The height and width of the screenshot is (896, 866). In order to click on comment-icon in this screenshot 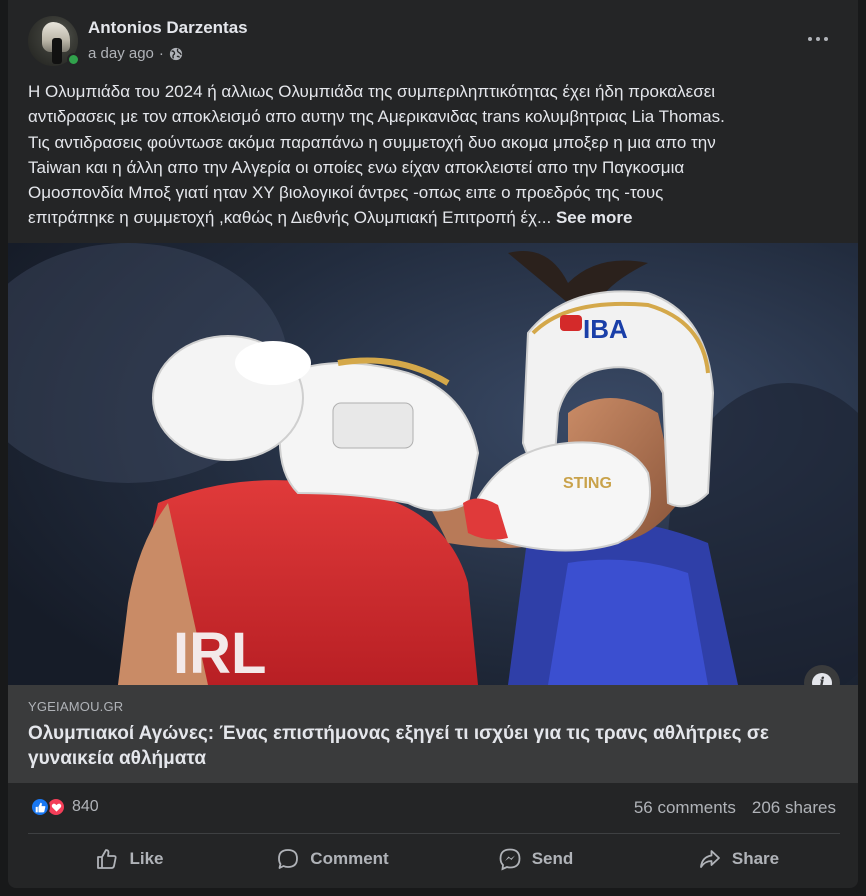, I will do `click(288, 859)`.